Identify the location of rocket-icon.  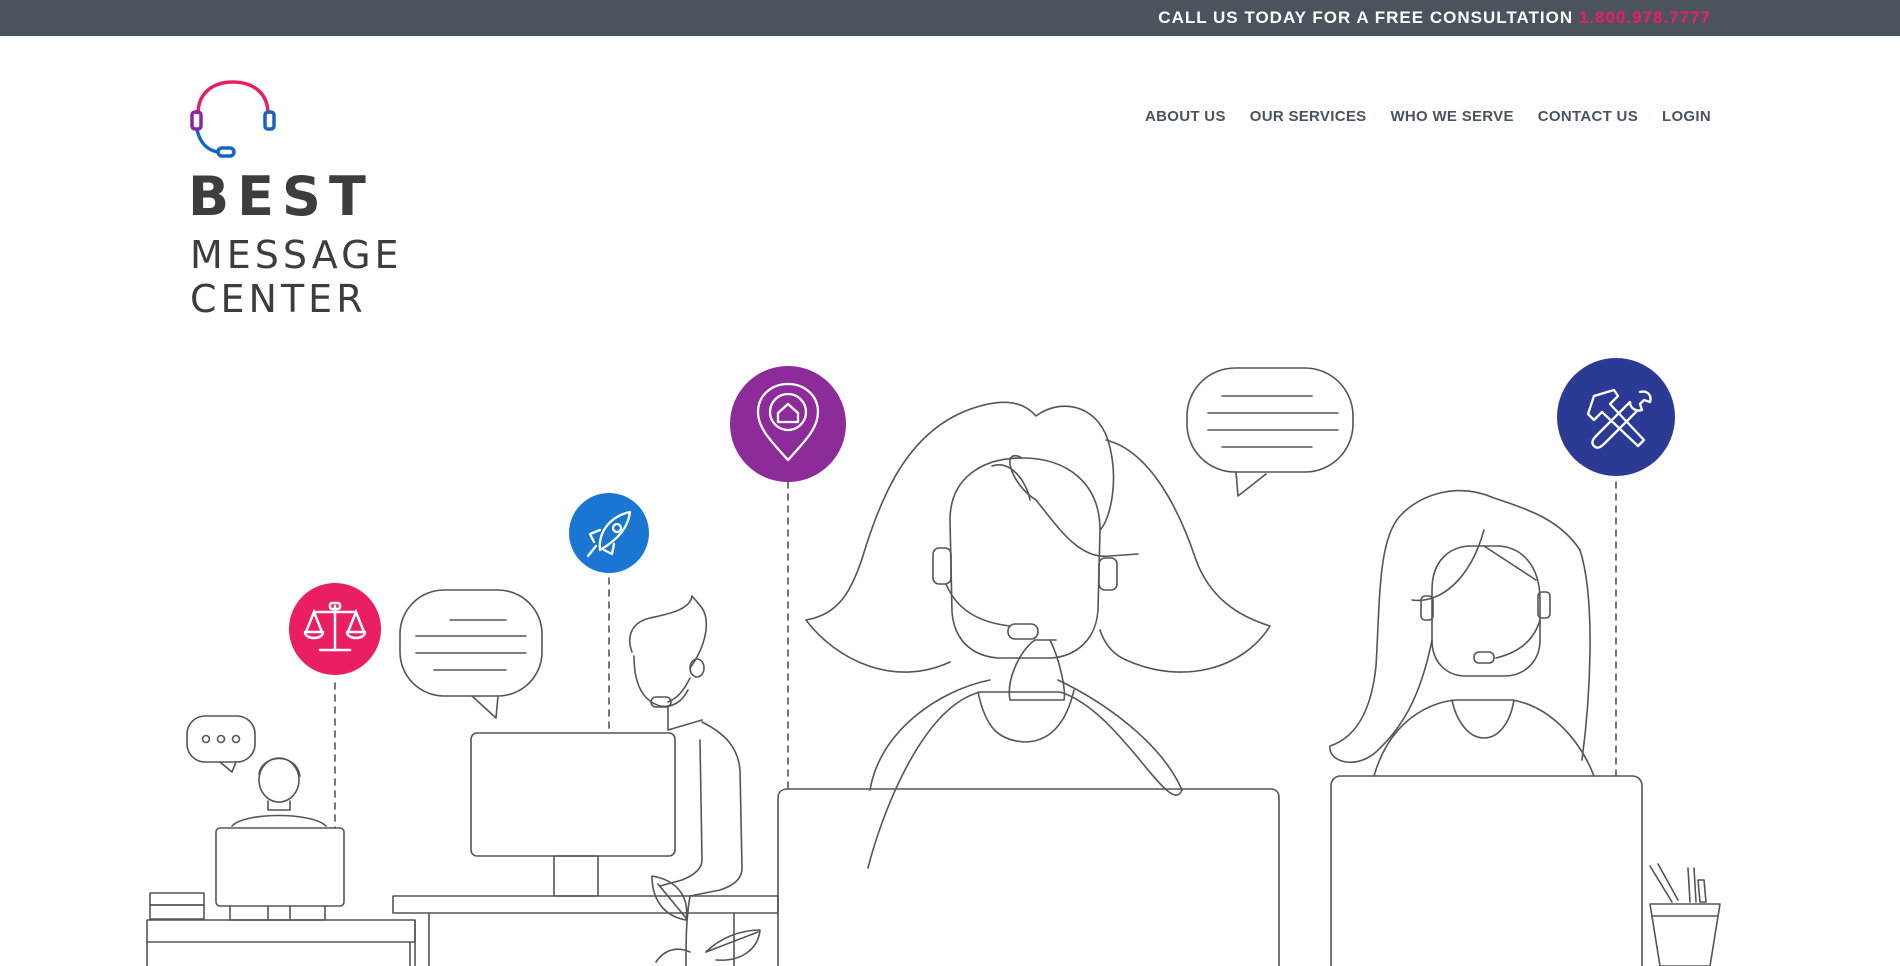
(609, 533).